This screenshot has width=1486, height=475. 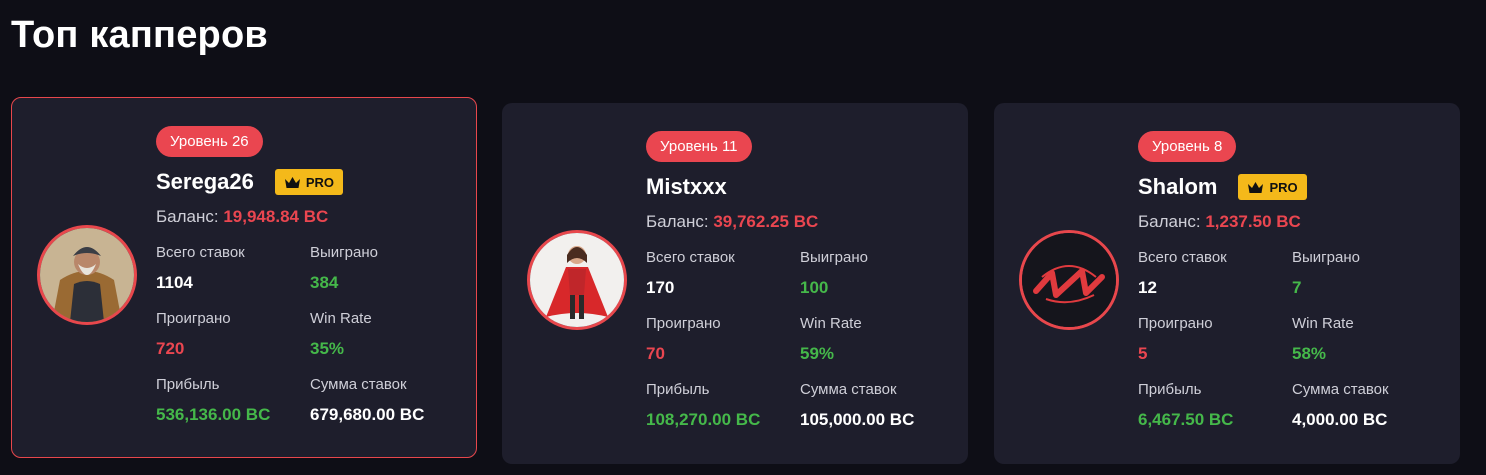 I want to click on stat-total-bets: Всего ставок 170, so click(x=723, y=273).